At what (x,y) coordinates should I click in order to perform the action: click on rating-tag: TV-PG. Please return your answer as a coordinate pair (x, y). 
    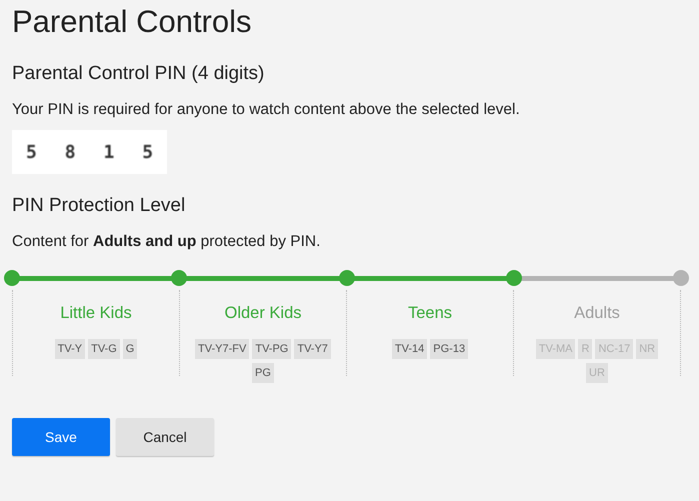
    Looking at the image, I should click on (272, 349).